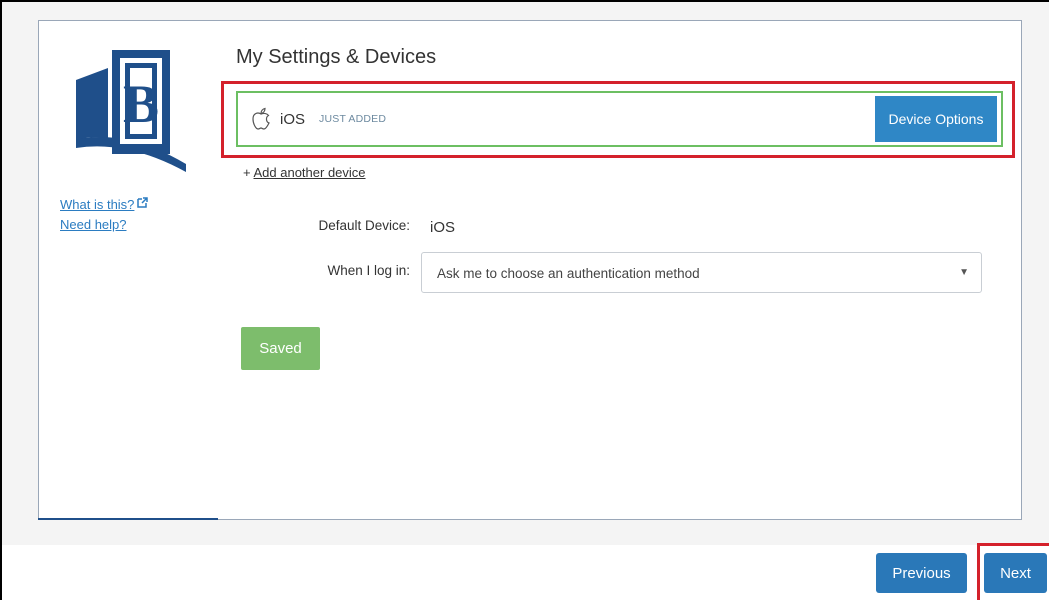  What do you see at coordinates (921, 573) in the screenshot?
I see `previous-button: Previous` at bounding box center [921, 573].